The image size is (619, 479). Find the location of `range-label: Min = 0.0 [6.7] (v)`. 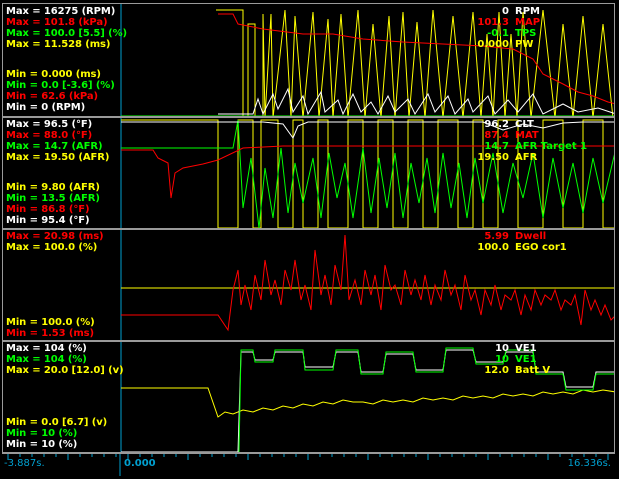

range-label: Min = 0.0 [6.7] (v) is located at coordinates (57, 422).